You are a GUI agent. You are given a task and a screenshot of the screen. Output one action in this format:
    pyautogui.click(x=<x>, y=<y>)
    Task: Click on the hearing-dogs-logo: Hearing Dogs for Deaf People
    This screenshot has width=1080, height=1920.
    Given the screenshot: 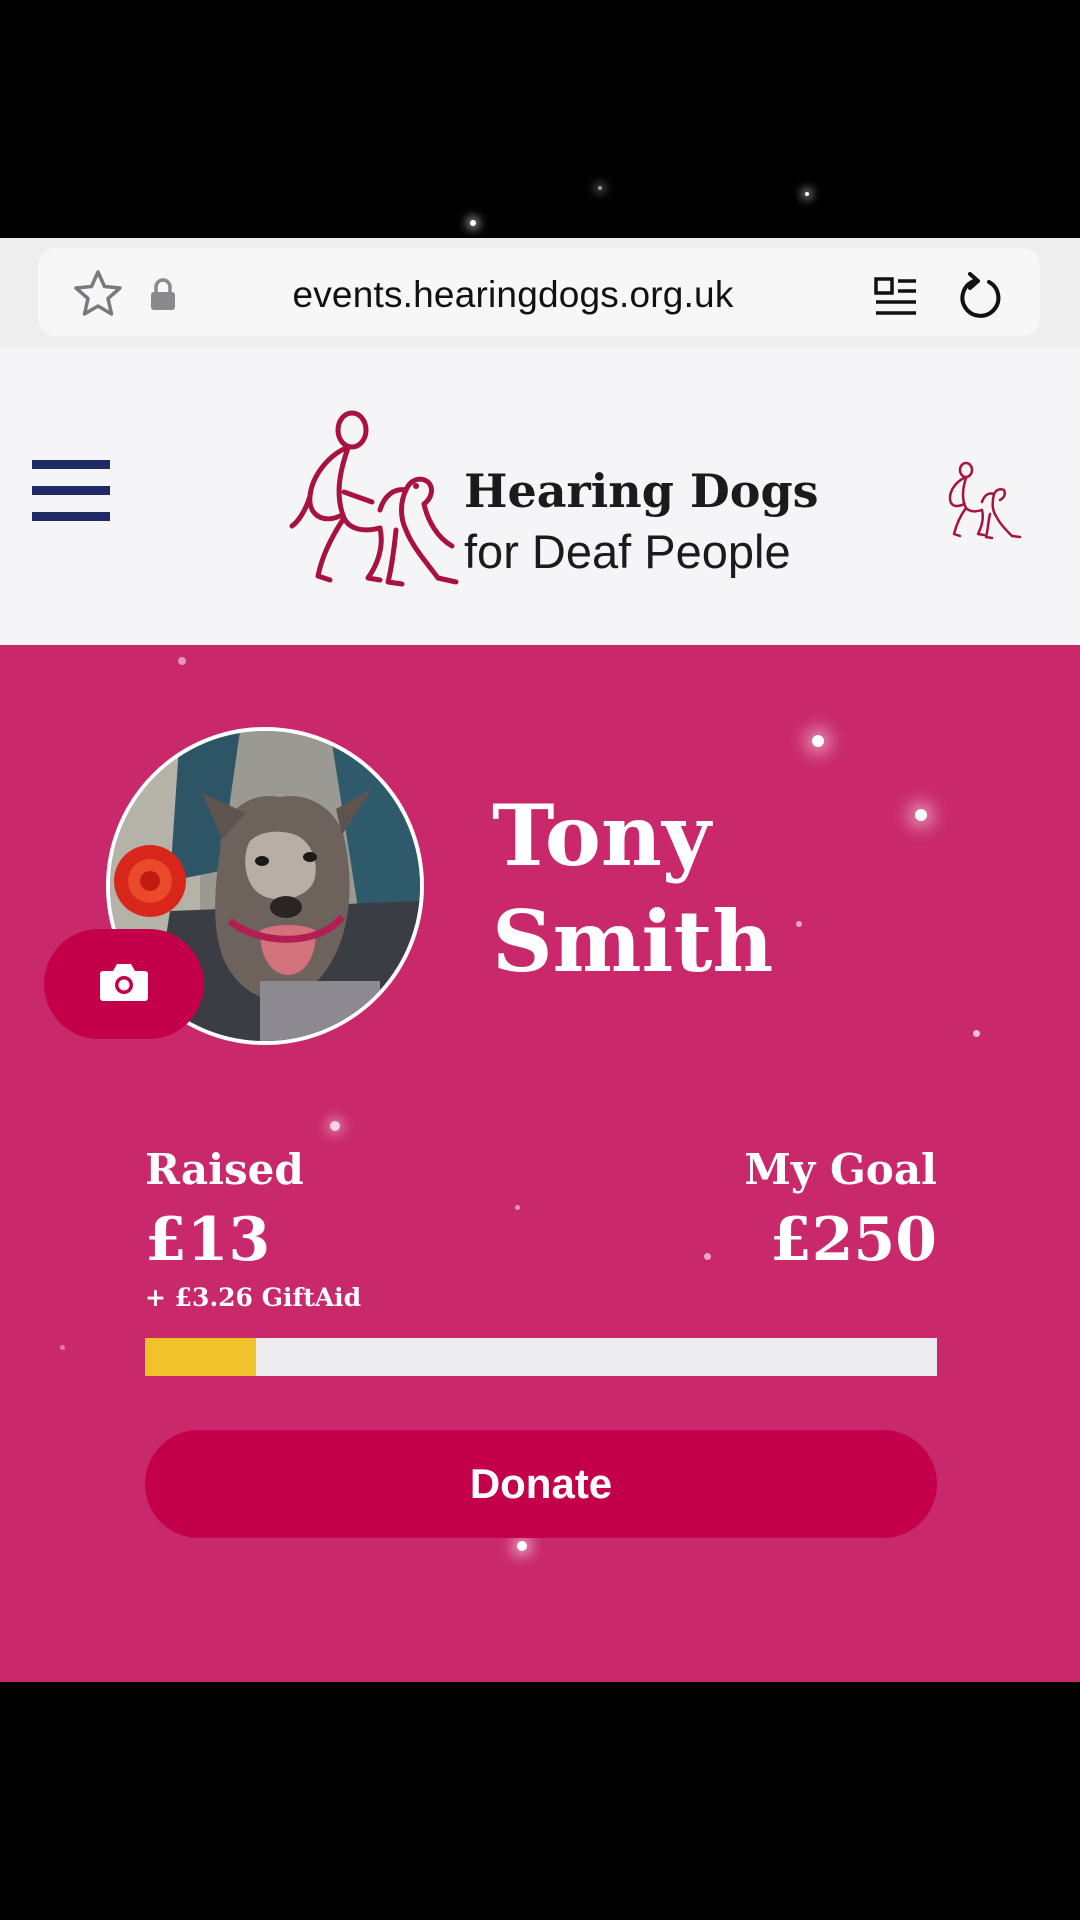 What is the action you would take?
    pyautogui.click(x=553, y=501)
    